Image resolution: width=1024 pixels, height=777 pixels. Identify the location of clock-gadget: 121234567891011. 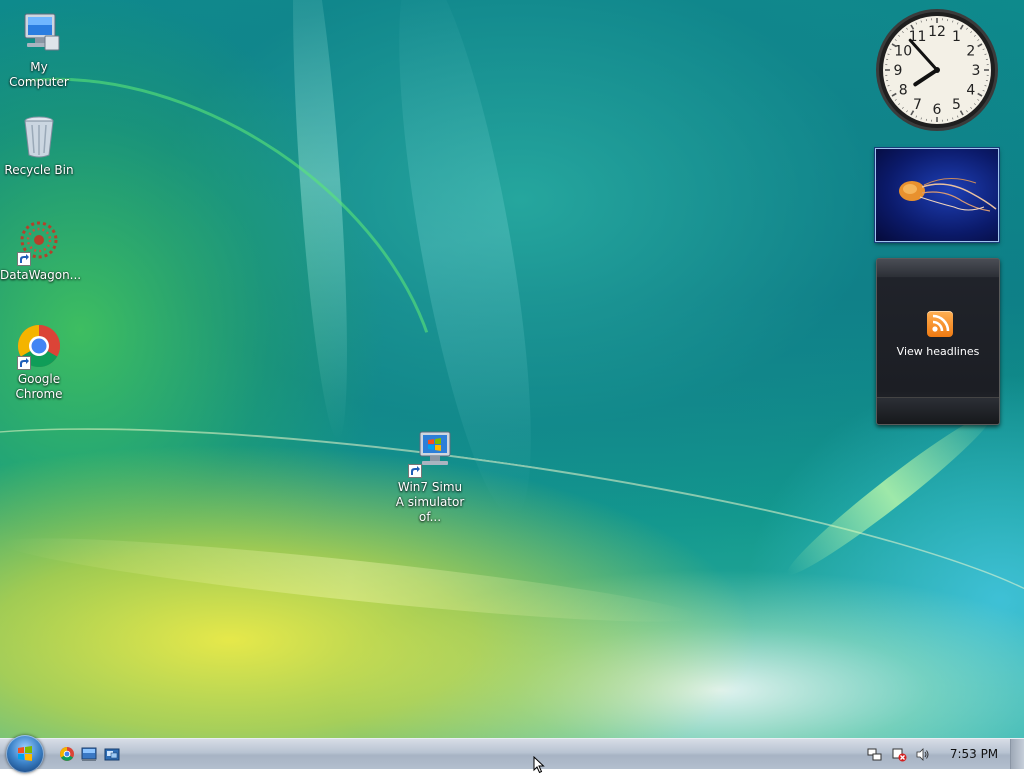
(937, 70).